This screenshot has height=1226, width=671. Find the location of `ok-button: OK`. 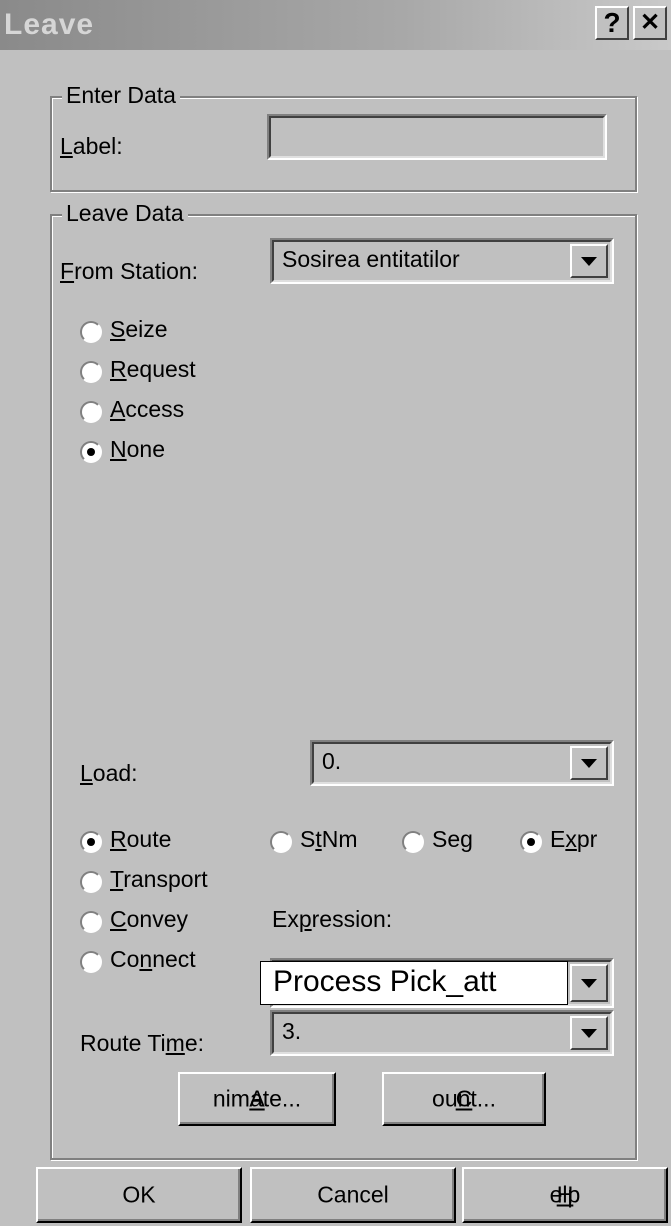

ok-button: OK is located at coordinates (139, 1195).